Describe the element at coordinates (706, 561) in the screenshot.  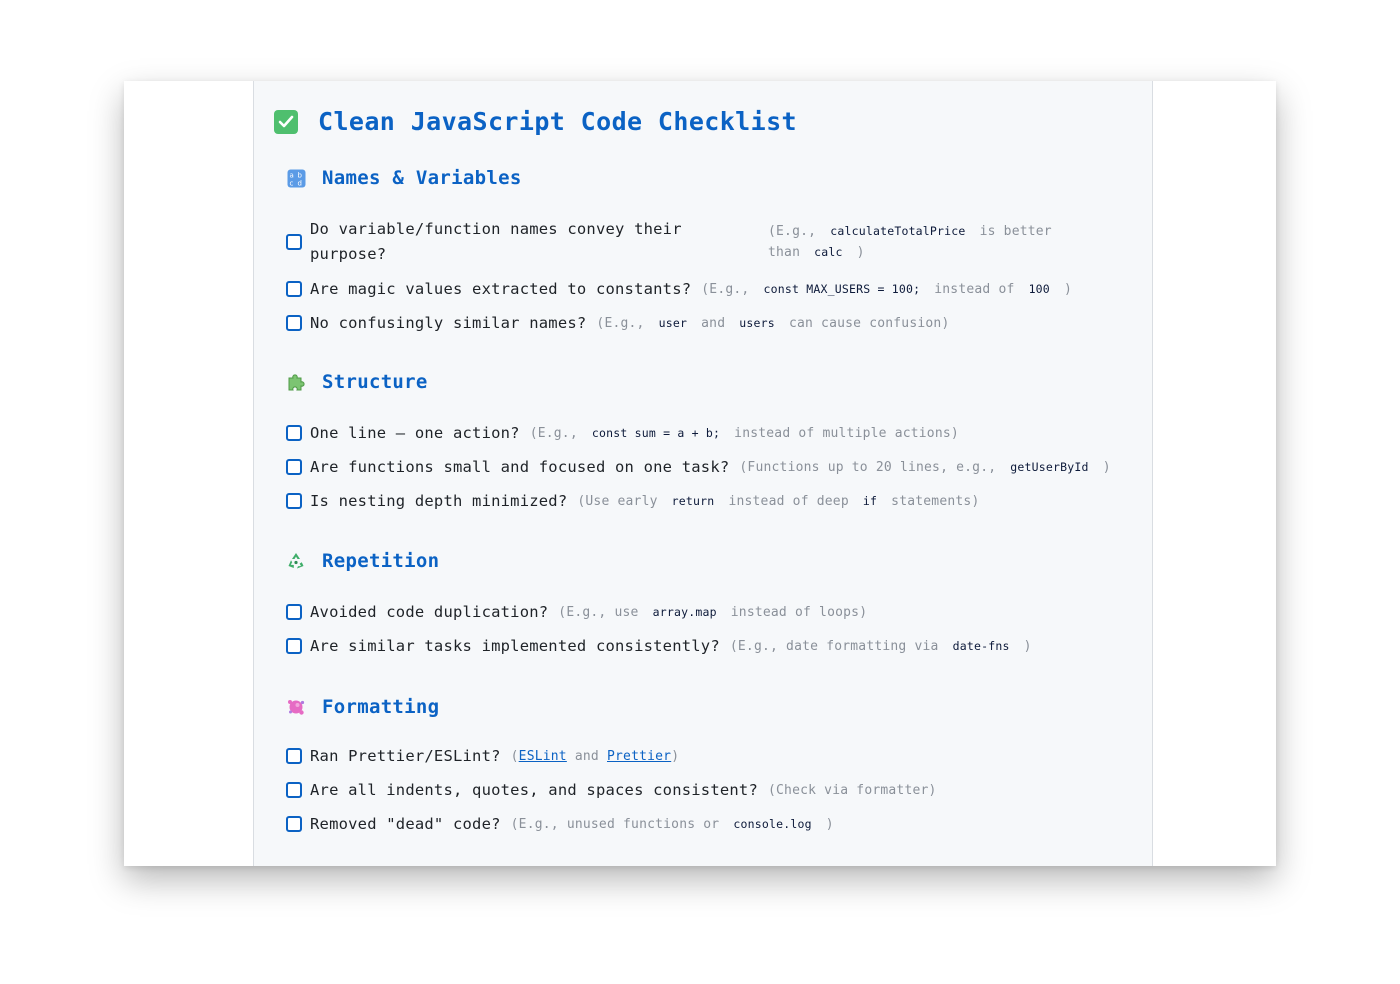
I see `section-header: Repetition` at that location.